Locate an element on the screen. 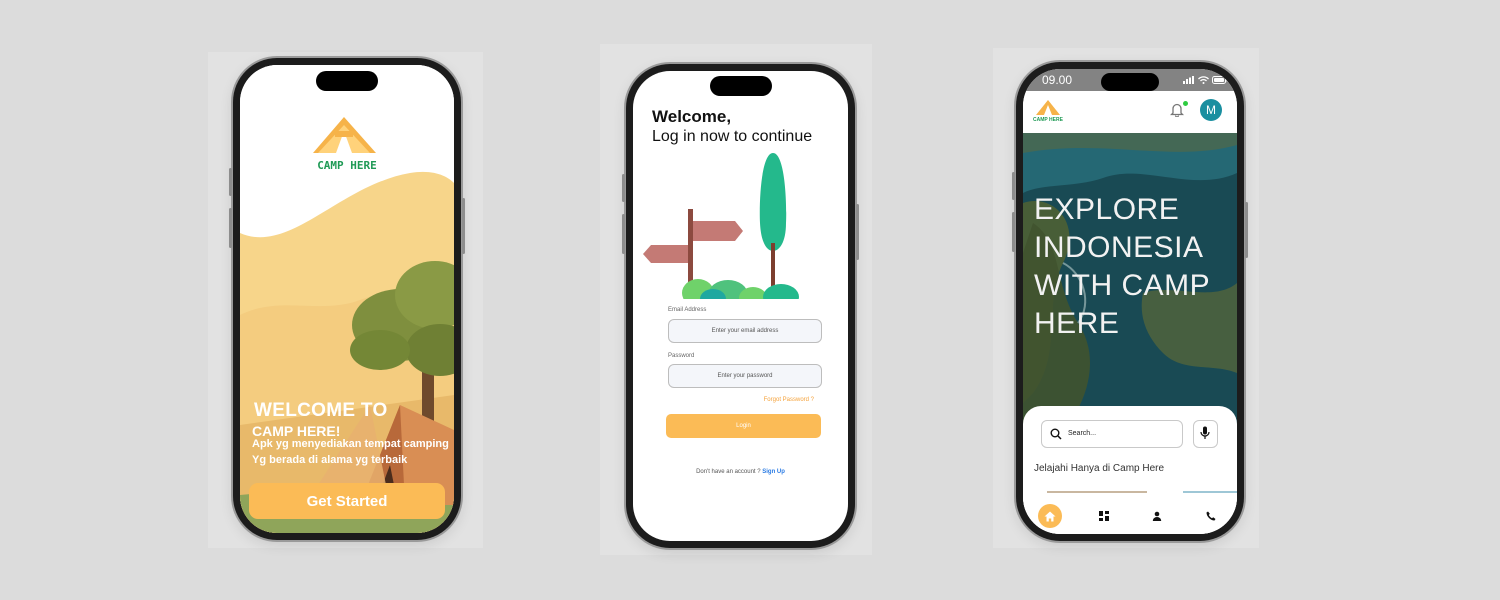 The height and width of the screenshot is (600, 1500). onboarding-description-1: Apk yg menyediakan tempat camping is located at coordinates (350, 444).